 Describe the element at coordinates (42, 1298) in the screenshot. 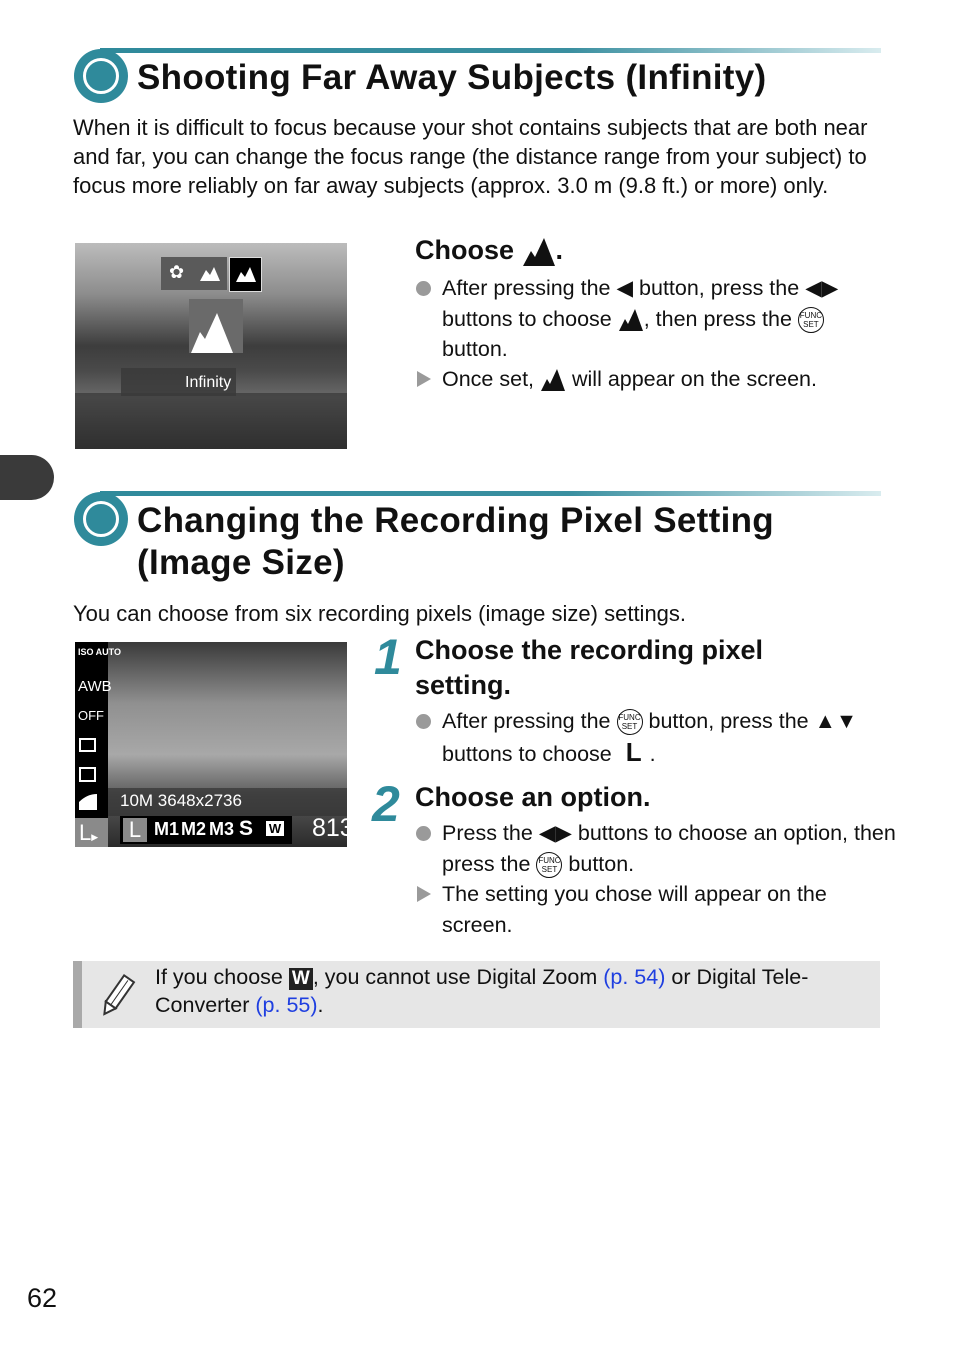

I see `page-number: 62` at that location.